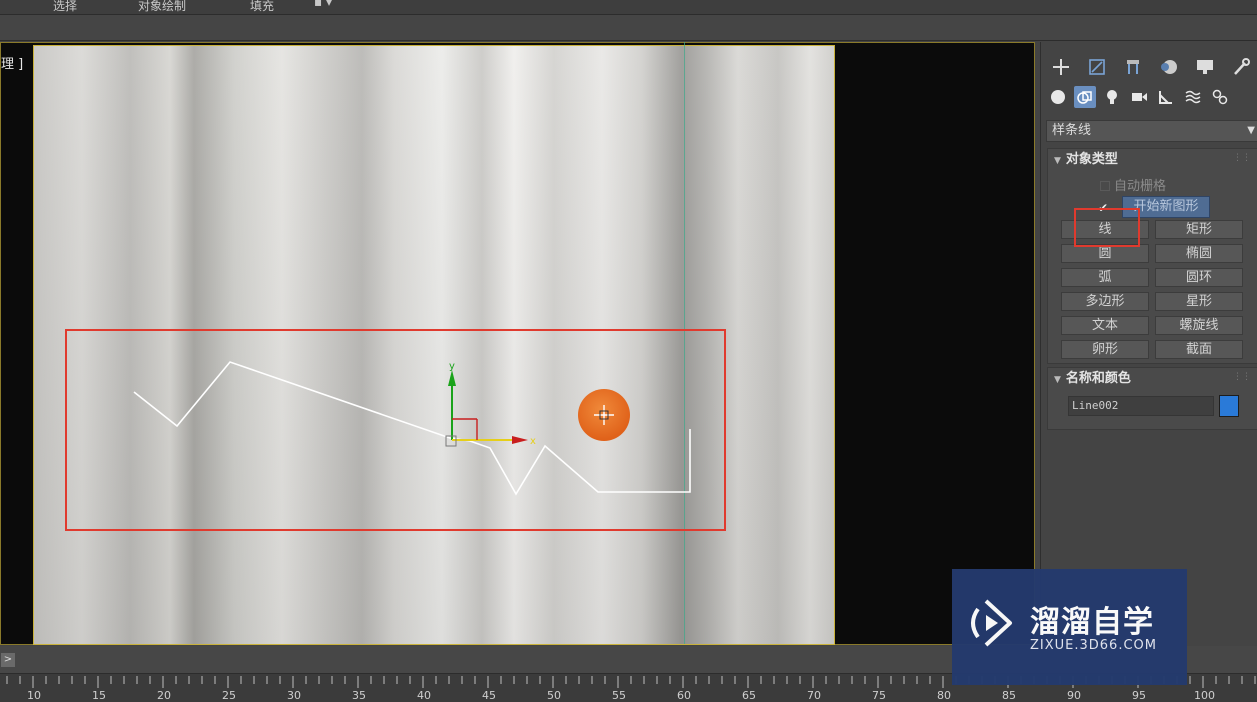  I want to click on geometry-icon, so click(1058, 97).